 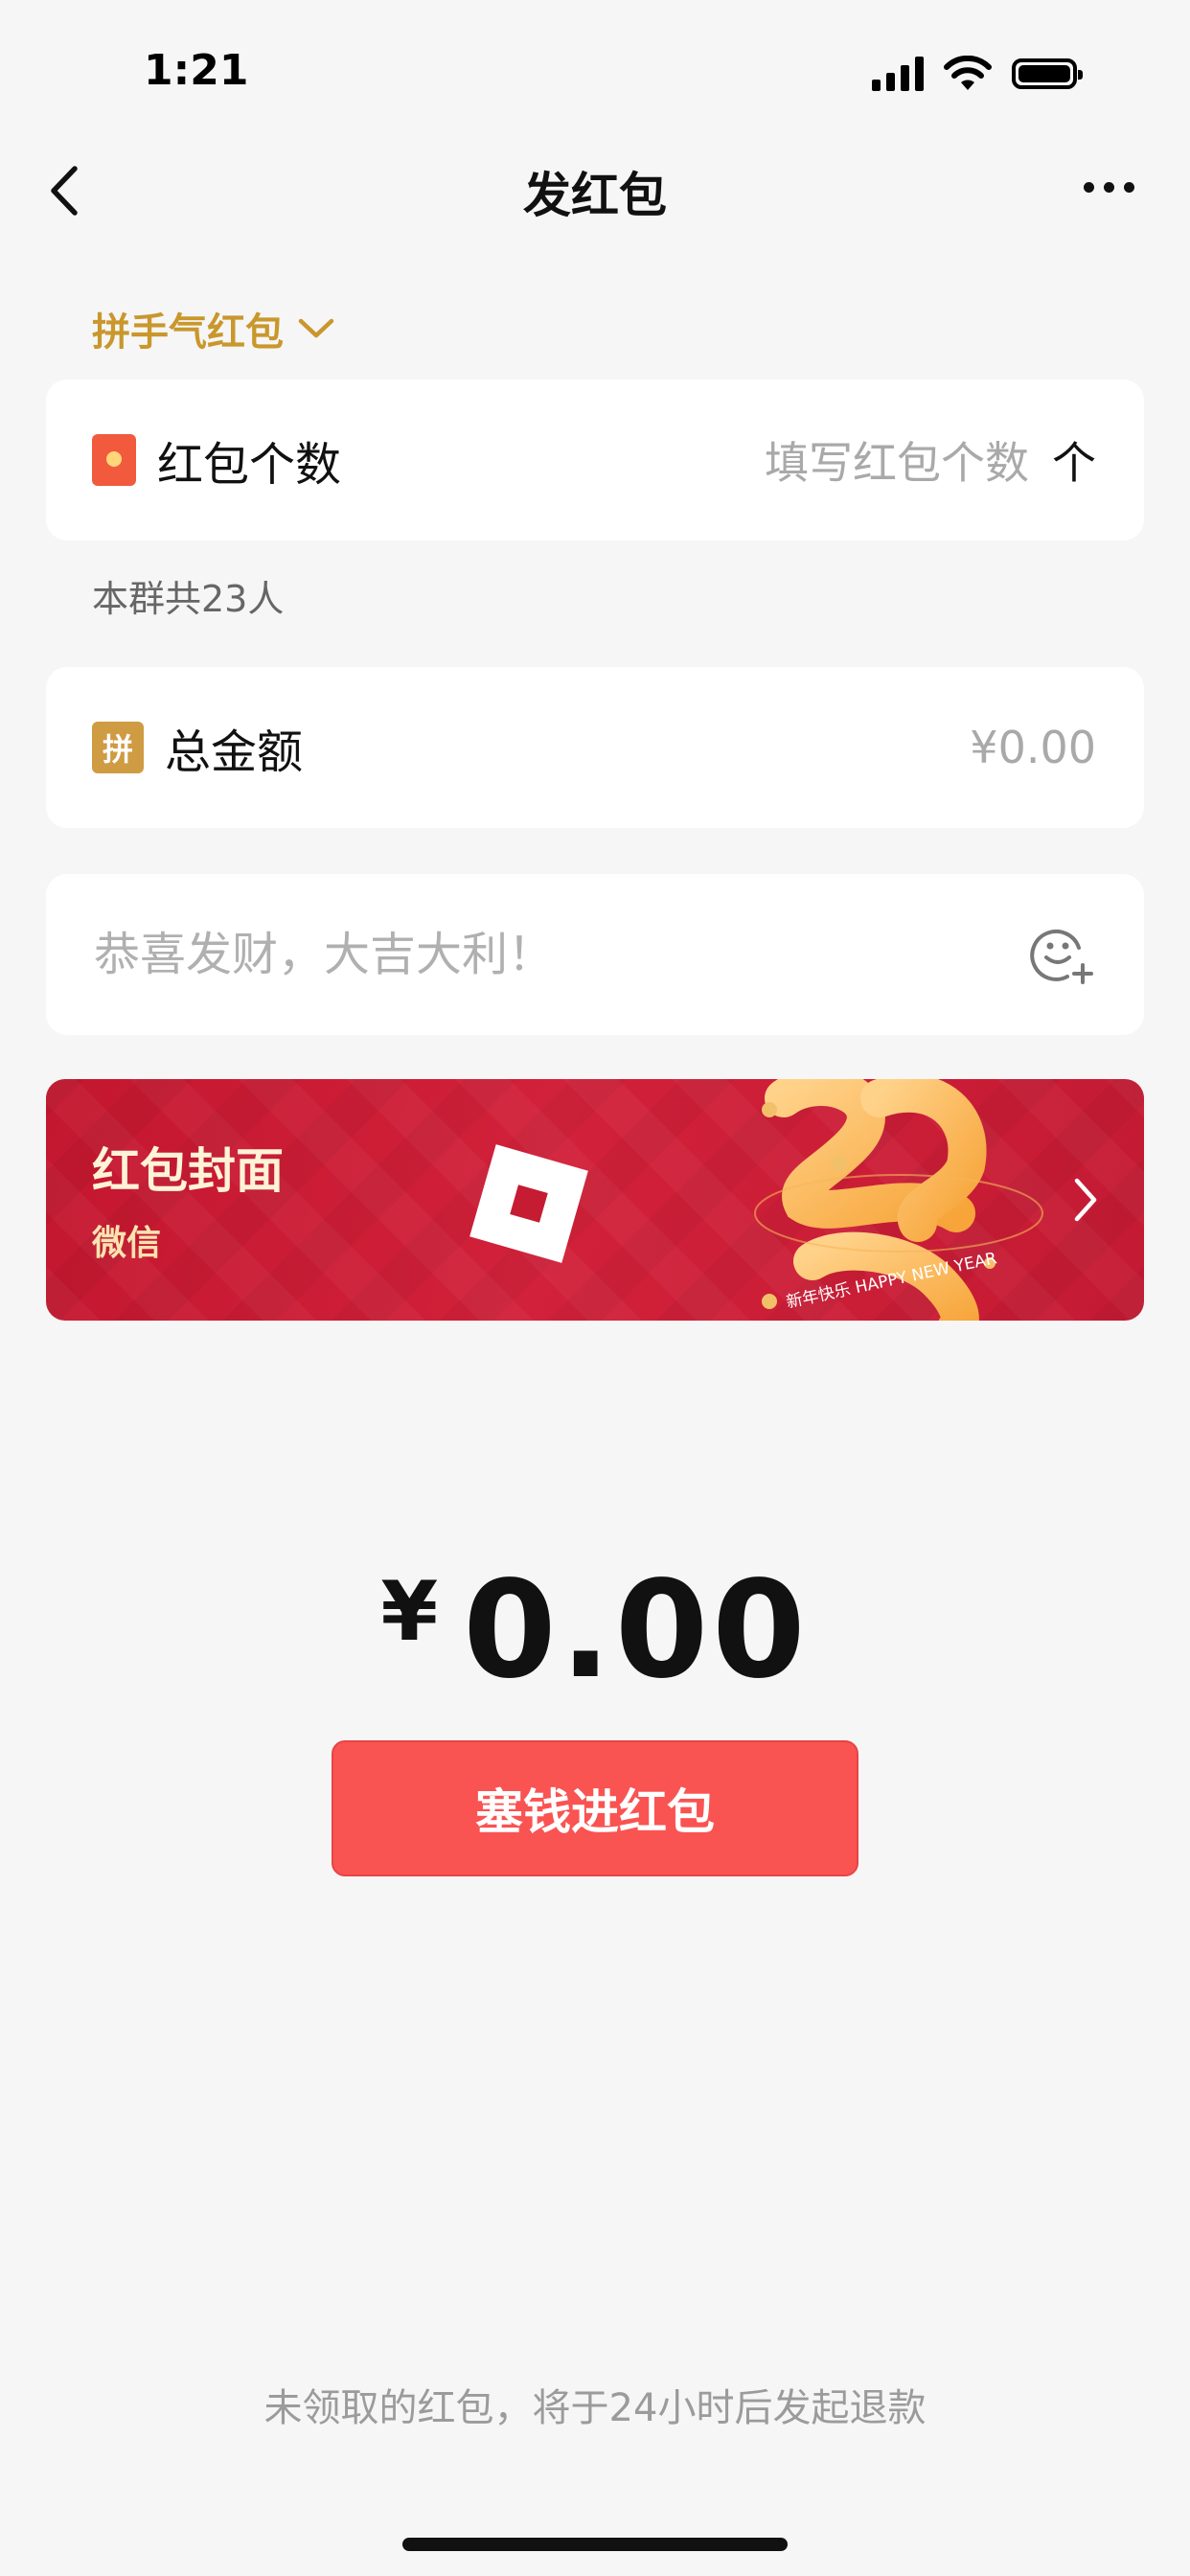 I want to click on put-money-button: 塞钱进红包, so click(x=595, y=1808).